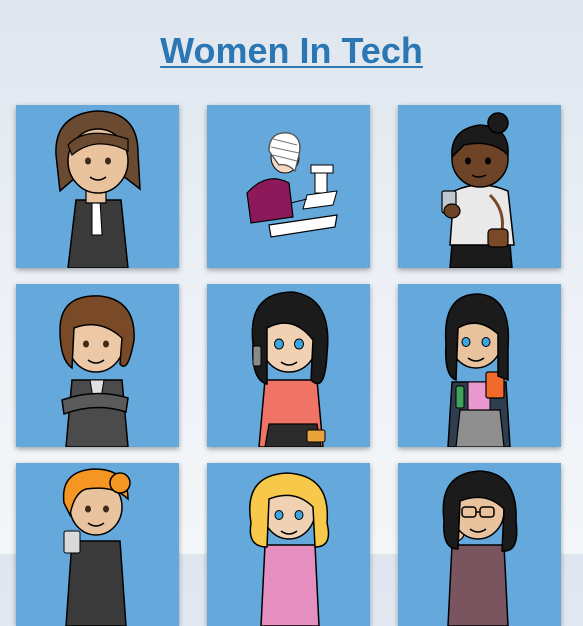  What do you see at coordinates (289, 549) in the screenshot?
I see `woman-blonde-hair-icon` at bounding box center [289, 549].